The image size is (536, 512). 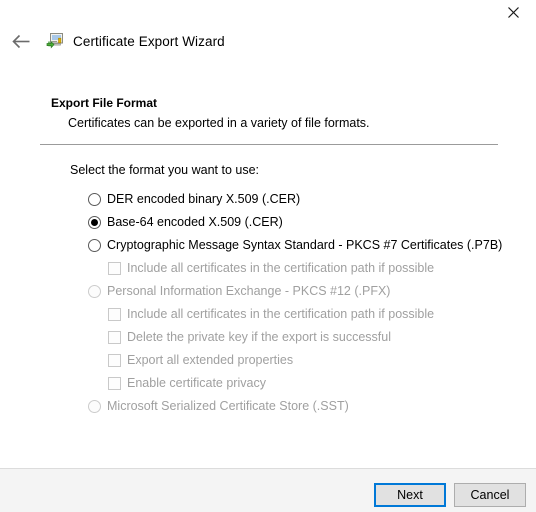 What do you see at coordinates (104, 103) in the screenshot?
I see `page-title: Export File Format` at bounding box center [104, 103].